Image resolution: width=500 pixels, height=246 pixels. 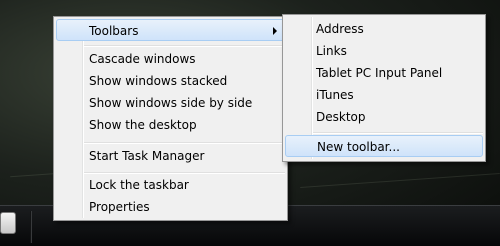 What do you see at coordinates (139, 185) in the screenshot?
I see `menu-item-label: Lock the taskbar` at bounding box center [139, 185].